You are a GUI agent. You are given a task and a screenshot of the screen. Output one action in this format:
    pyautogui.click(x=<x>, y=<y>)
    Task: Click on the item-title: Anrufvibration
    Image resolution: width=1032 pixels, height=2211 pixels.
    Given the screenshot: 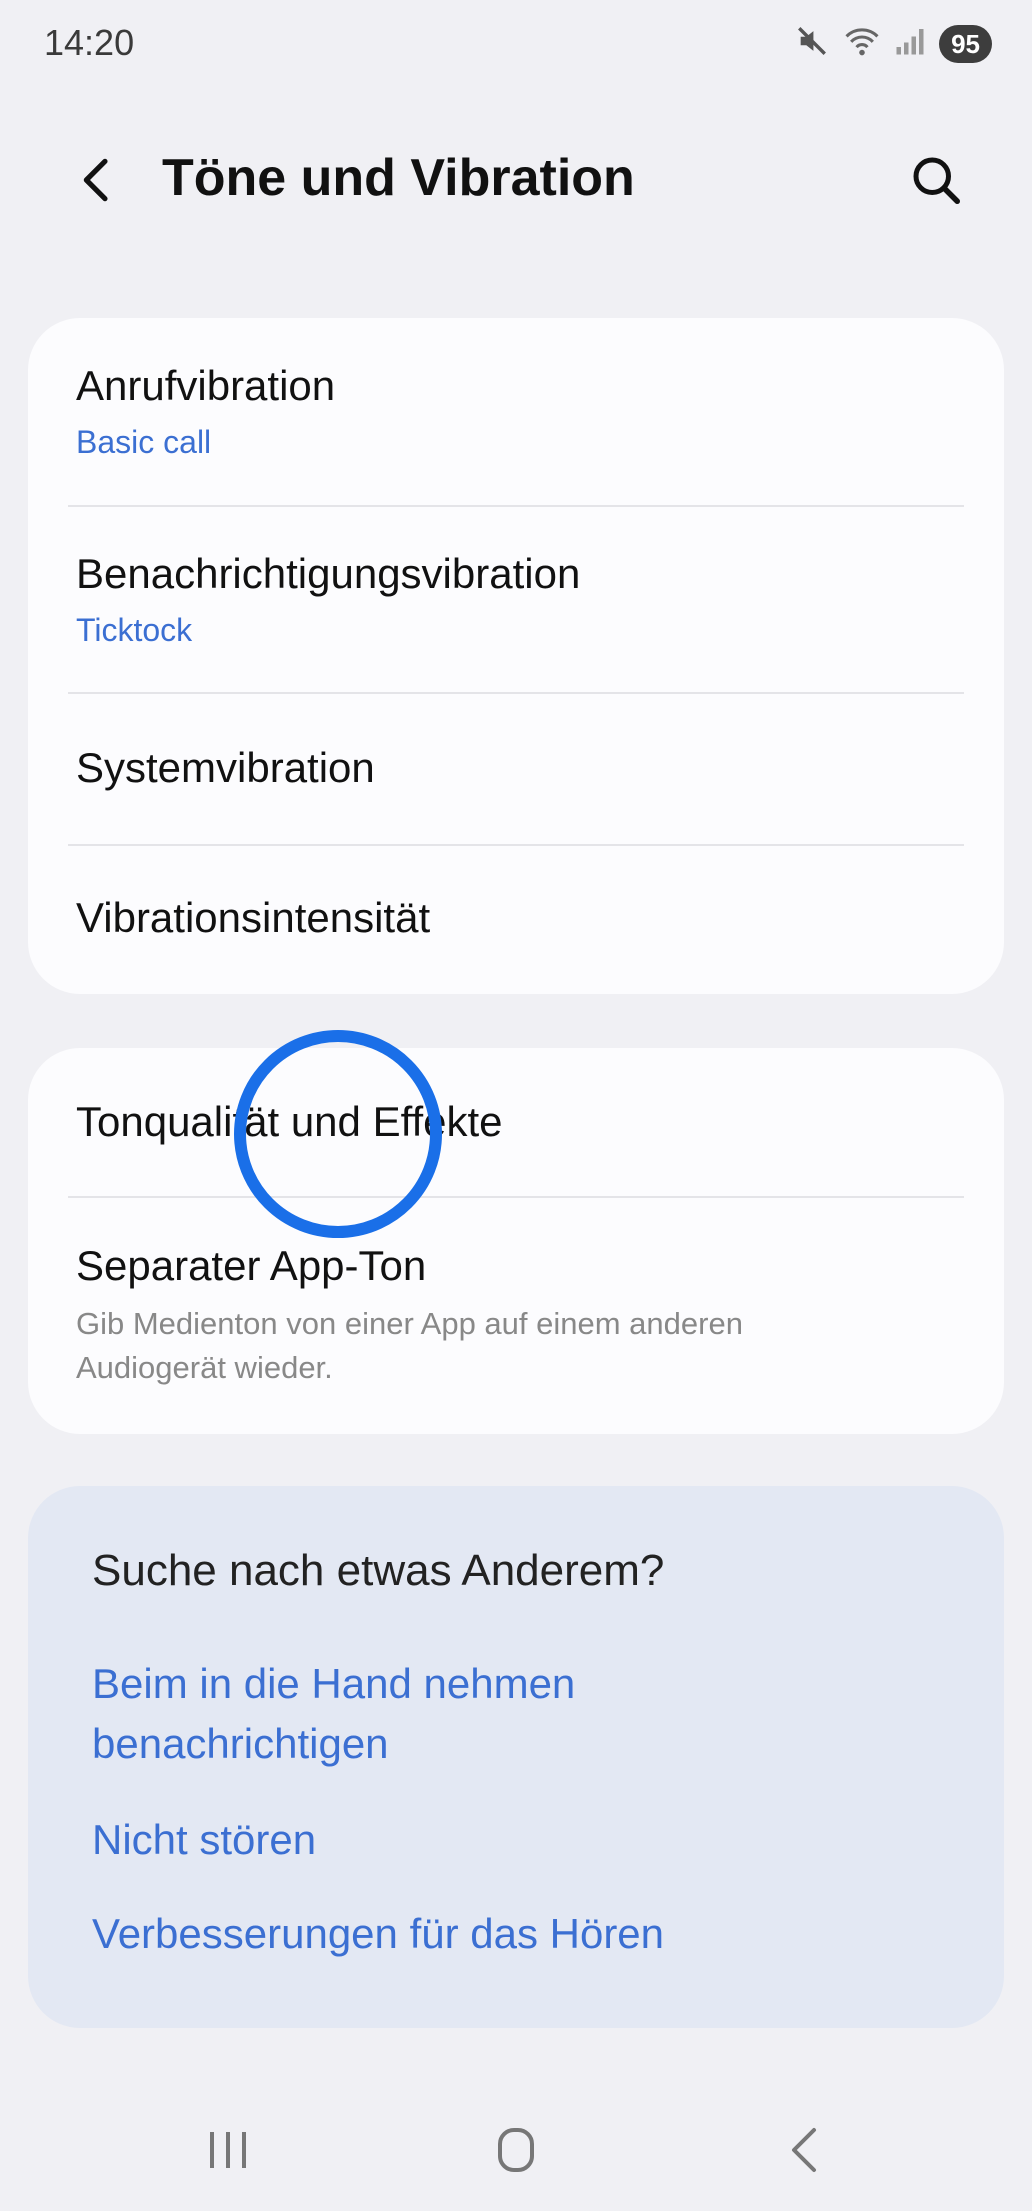 What is the action you would take?
    pyautogui.click(x=206, y=385)
    